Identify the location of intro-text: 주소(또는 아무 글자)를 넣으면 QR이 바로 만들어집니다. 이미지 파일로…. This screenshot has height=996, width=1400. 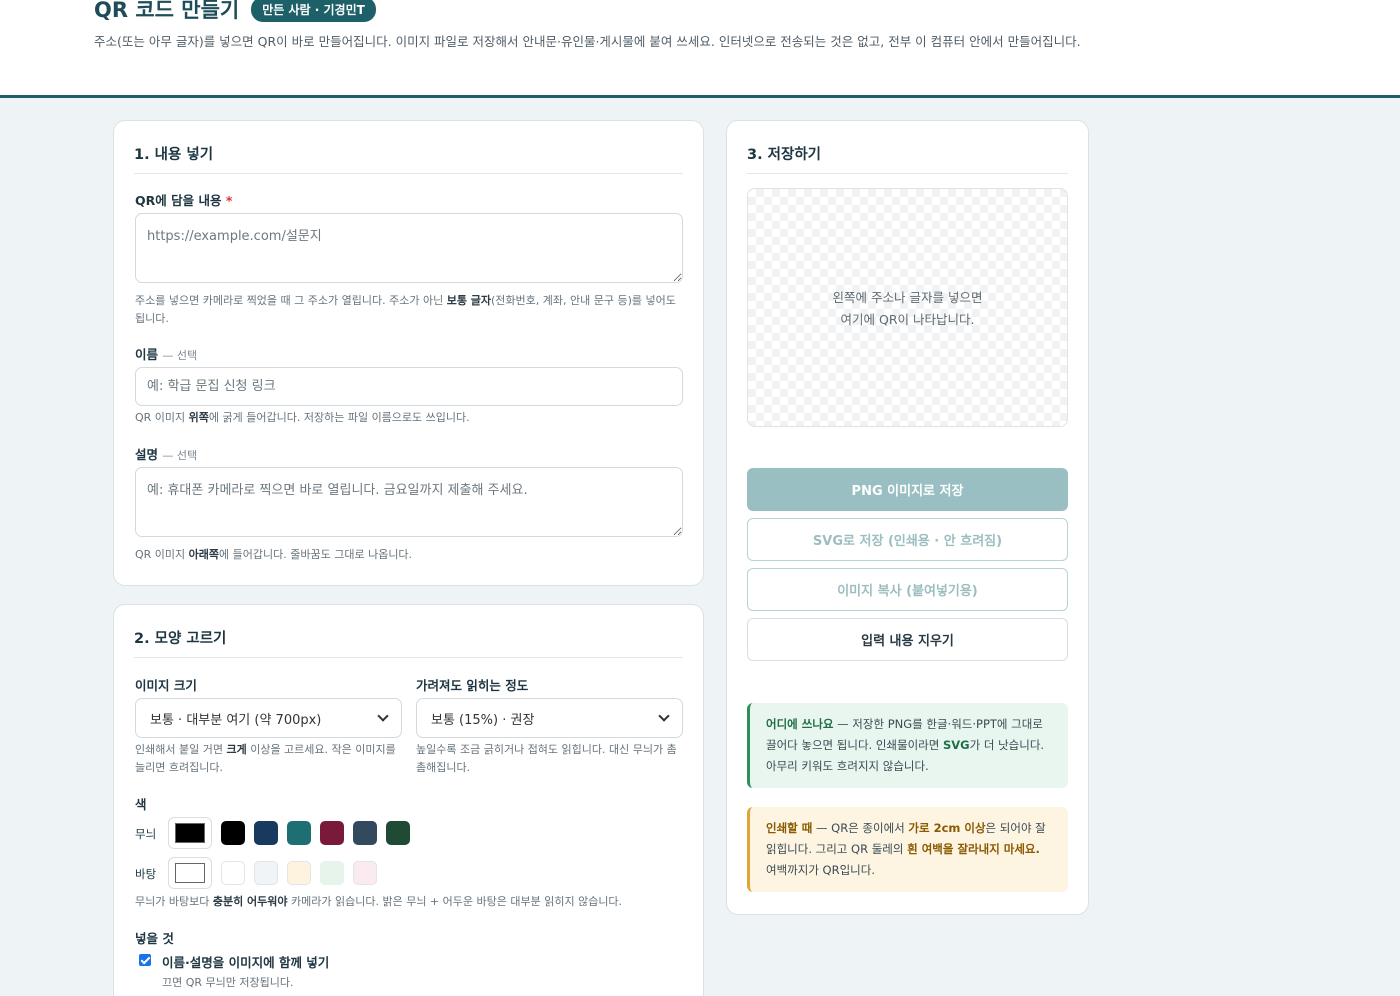
(587, 41).